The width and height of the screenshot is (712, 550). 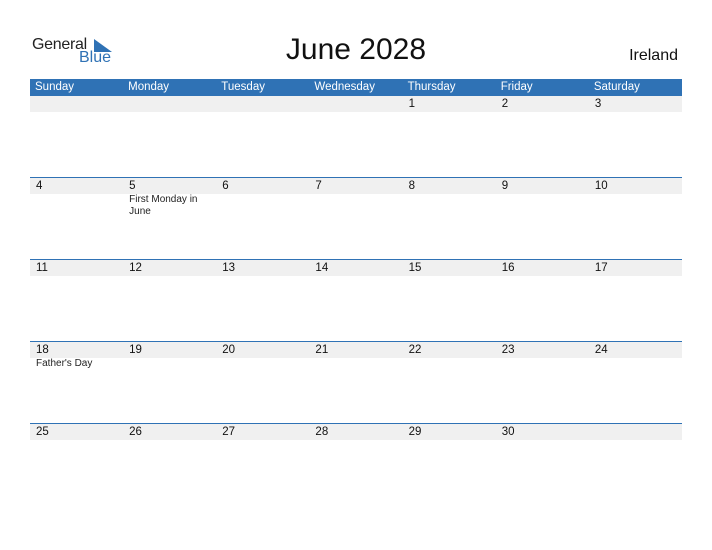 I want to click on day-number: 18, so click(x=42, y=350).